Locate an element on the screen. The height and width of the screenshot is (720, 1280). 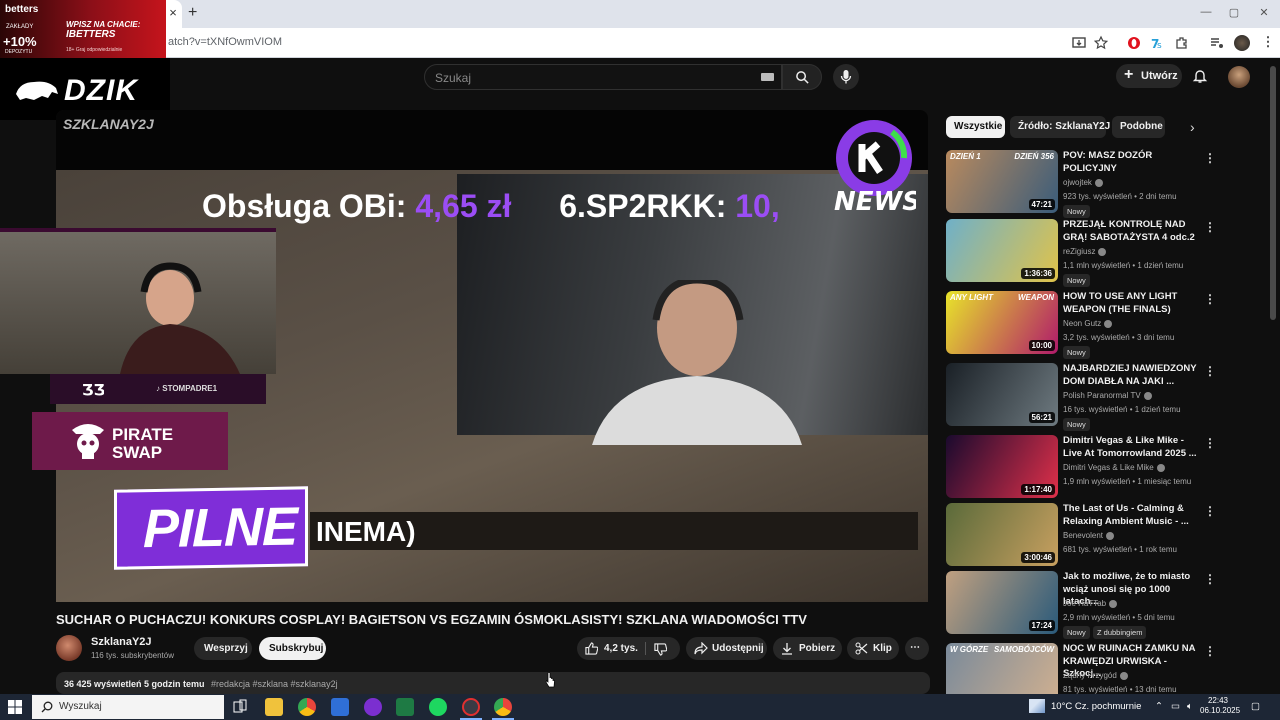
scrollbar-thumb is located at coordinates (1273, 193).